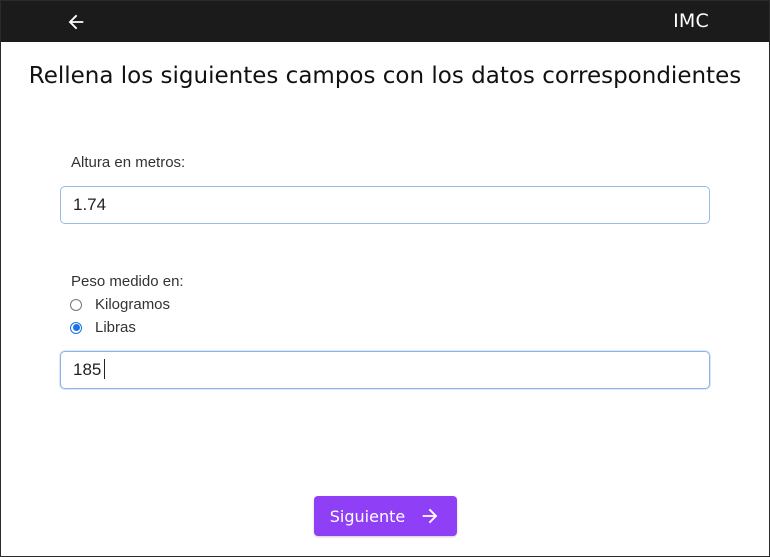  I want to click on arrow-right-icon, so click(430, 516).